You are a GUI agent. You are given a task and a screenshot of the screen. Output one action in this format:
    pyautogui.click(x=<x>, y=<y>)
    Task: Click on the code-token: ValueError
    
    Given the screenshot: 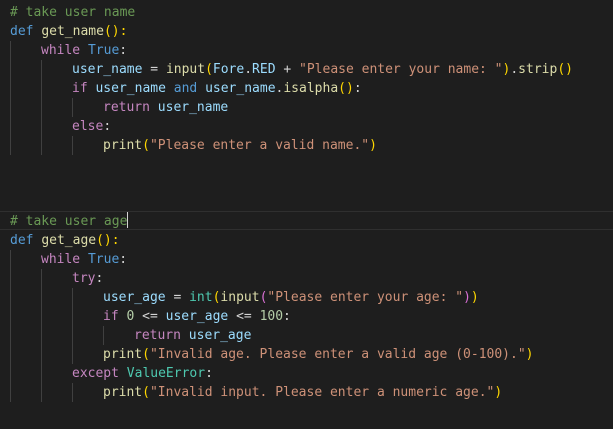 What is the action you would take?
    pyautogui.click(x=166, y=373)
    